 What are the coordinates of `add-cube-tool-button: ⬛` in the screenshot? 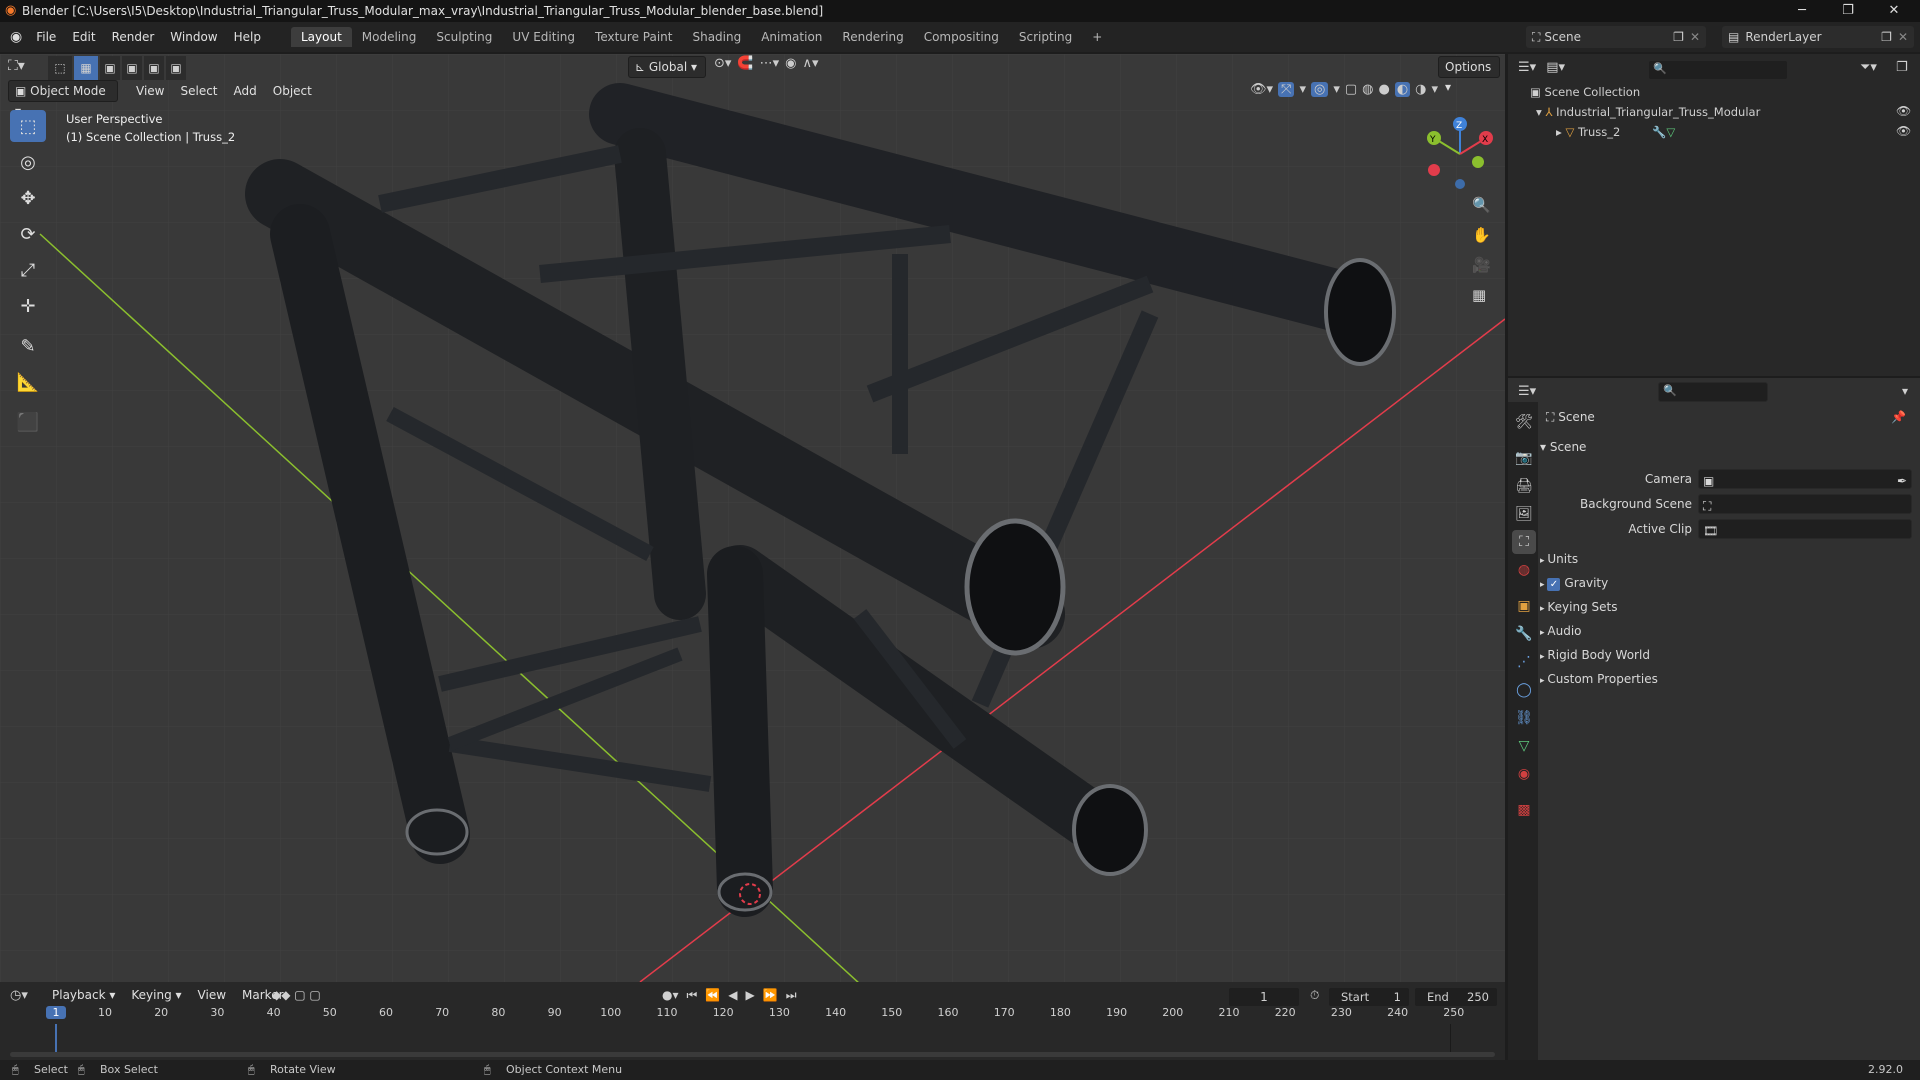 It's located at (28, 422).